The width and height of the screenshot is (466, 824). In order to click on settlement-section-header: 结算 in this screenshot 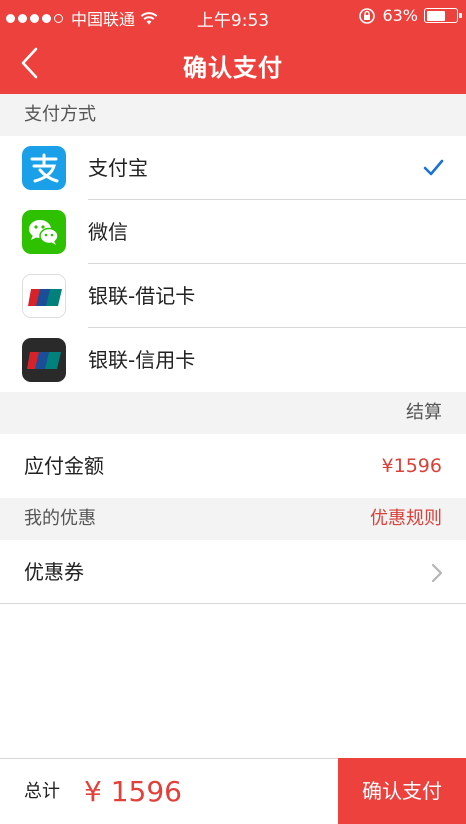, I will do `click(233, 413)`.